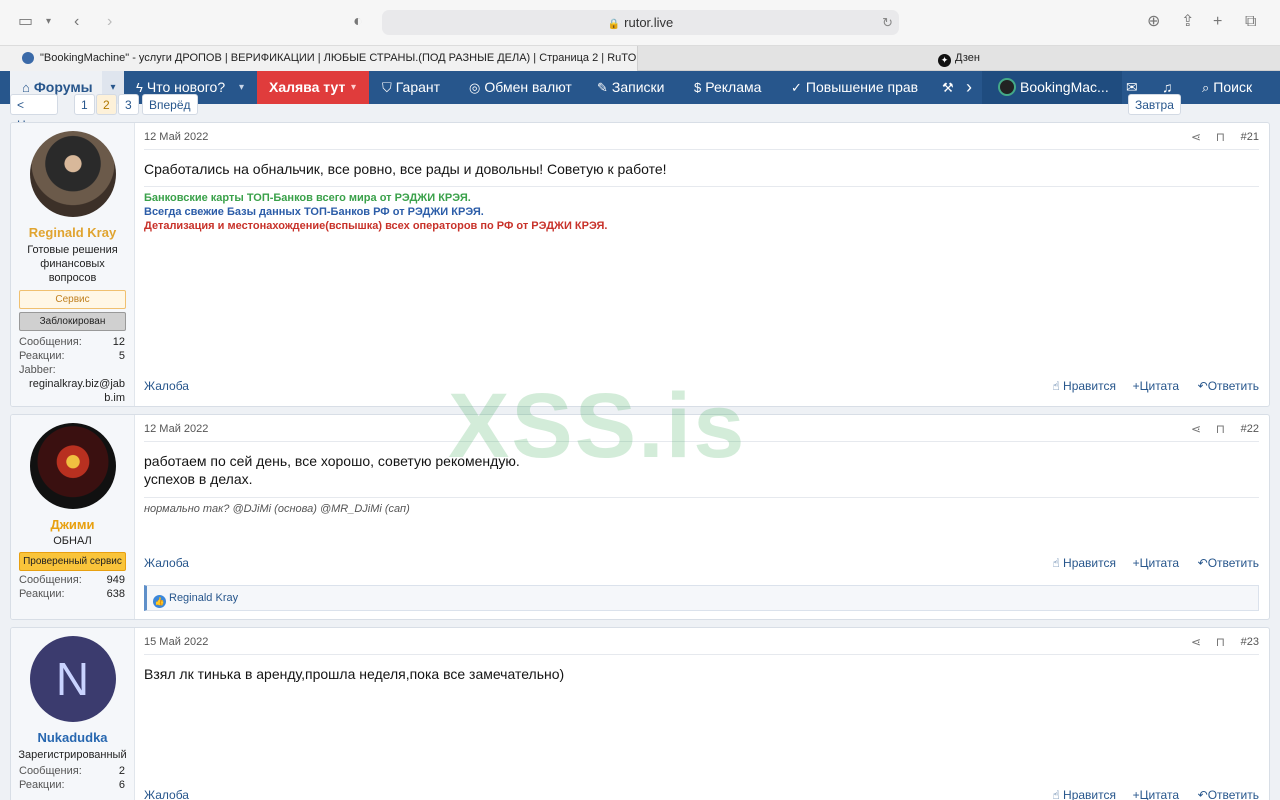 The width and height of the screenshot is (1280, 800). Describe the element at coordinates (139, 87) in the screenshot. I see `lightning-icon: ϟ` at that location.